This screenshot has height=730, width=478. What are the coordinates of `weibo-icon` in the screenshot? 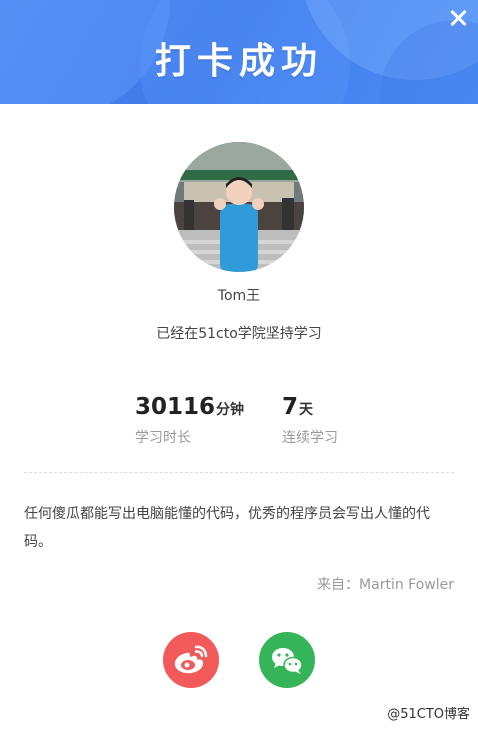 It's located at (191, 659).